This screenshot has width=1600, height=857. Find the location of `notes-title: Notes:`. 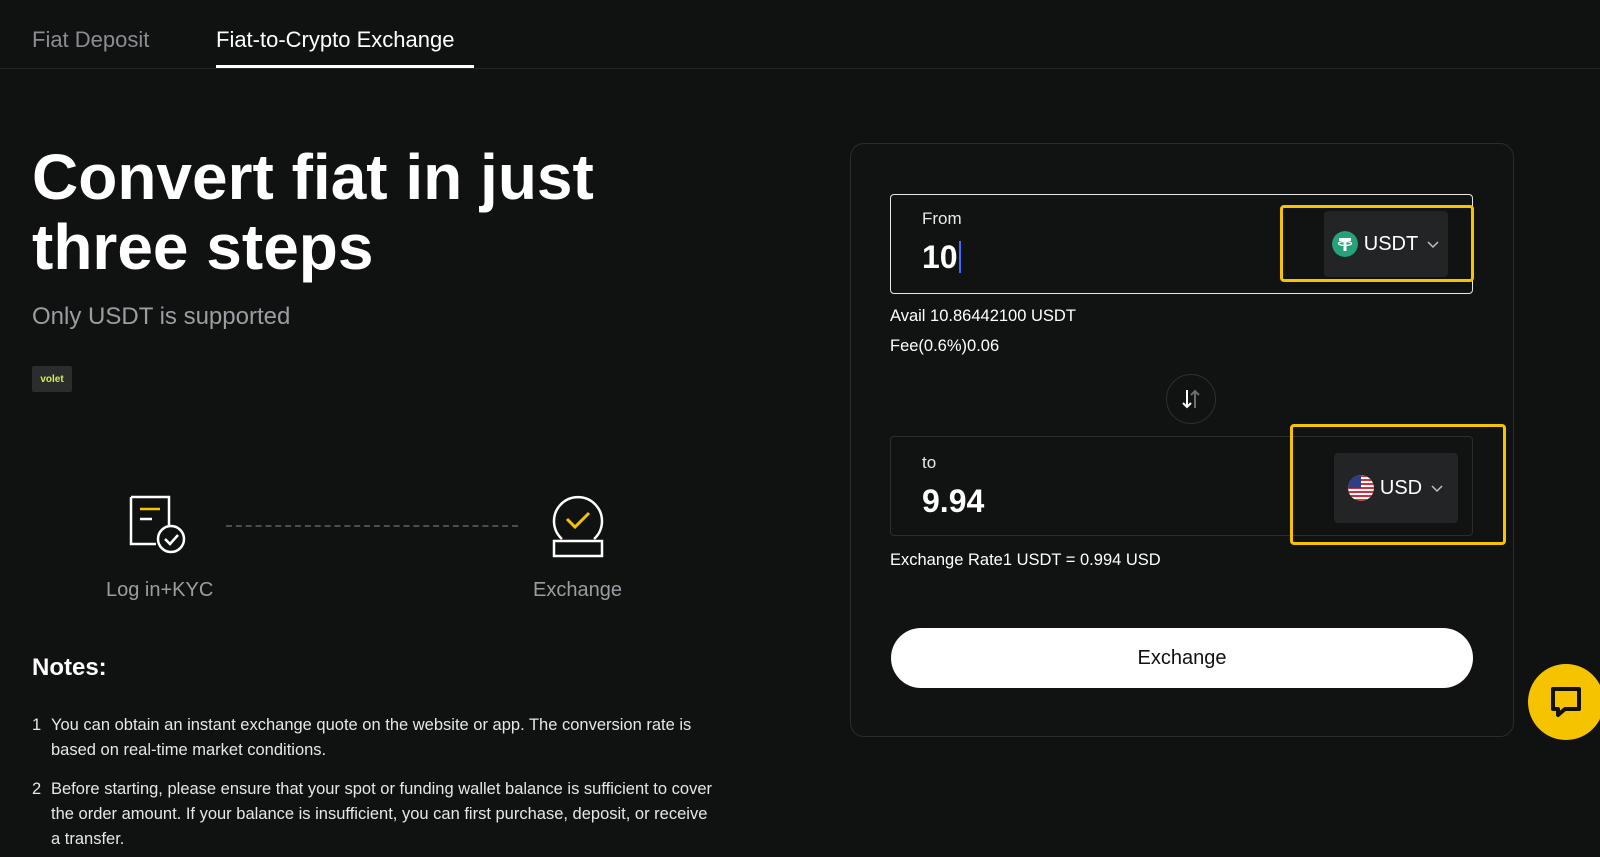

notes-title: Notes: is located at coordinates (69, 667).